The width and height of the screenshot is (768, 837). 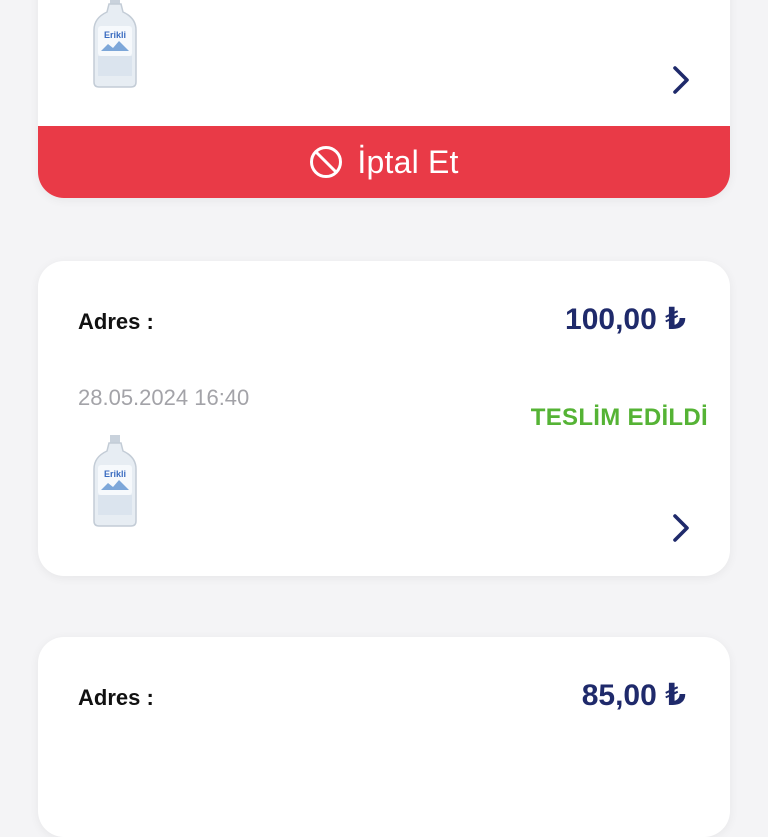 What do you see at coordinates (625, 319) in the screenshot?
I see `order-price: 100,00 ₺` at bounding box center [625, 319].